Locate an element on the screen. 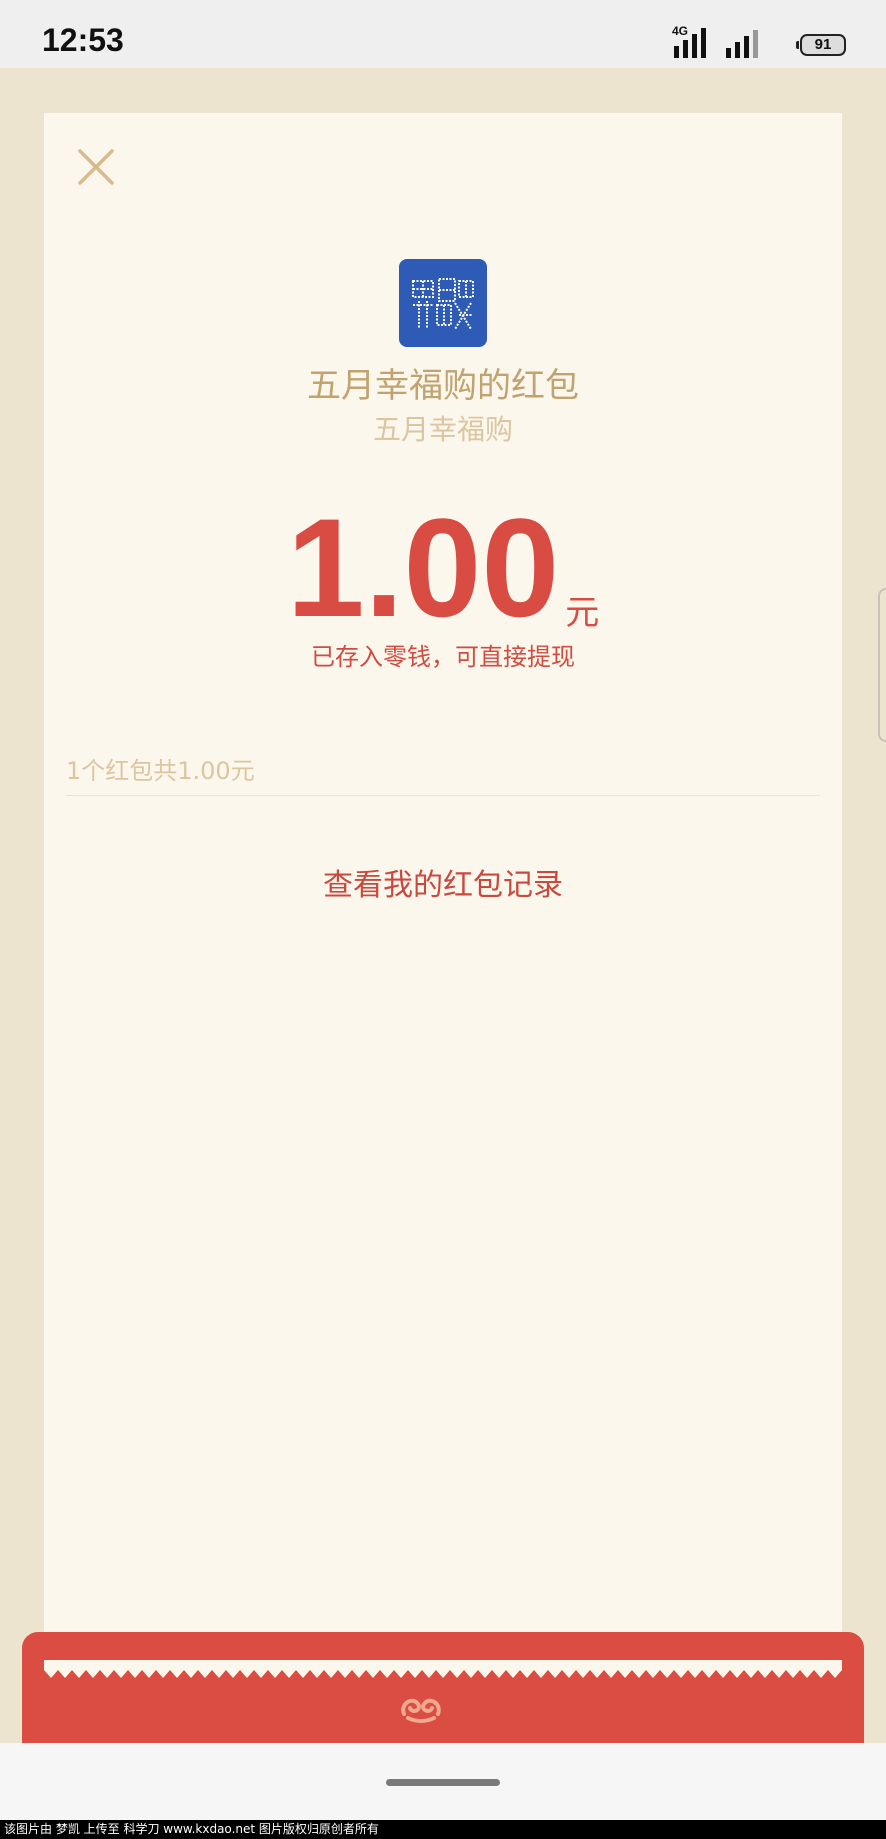  merchant-logo-pattern is located at coordinates (443, 304).